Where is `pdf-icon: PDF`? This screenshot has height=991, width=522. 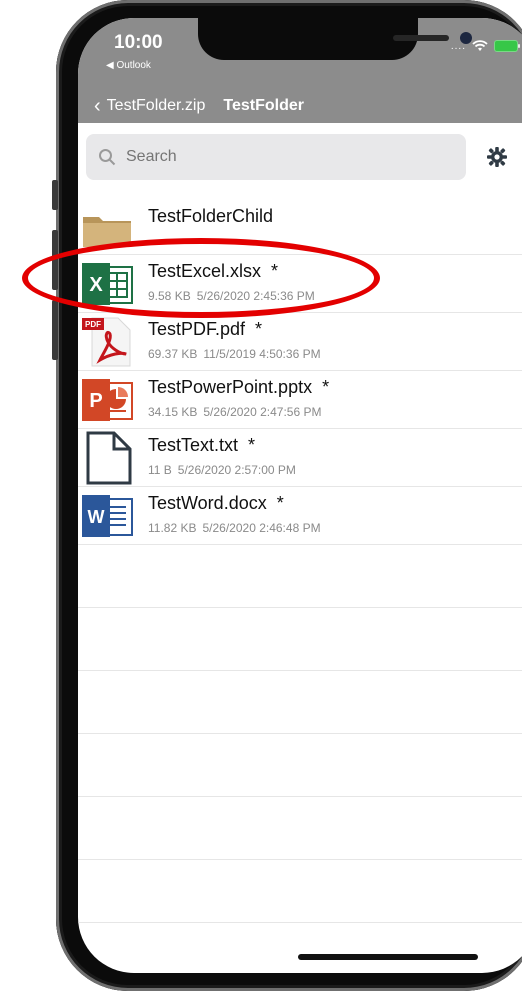
pdf-icon: PDF is located at coordinates (107, 342).